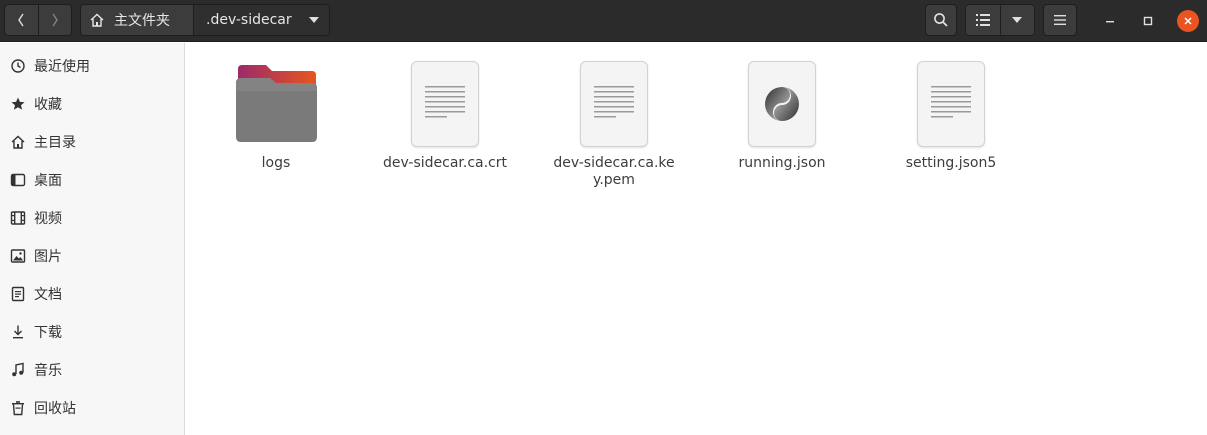 Image resolution: width=1207 pixels, height=435 pixels. What do you see at coordinates (276, 163) in the screenshot?
I see `file-name: logs` at bounding box center [276, 163].